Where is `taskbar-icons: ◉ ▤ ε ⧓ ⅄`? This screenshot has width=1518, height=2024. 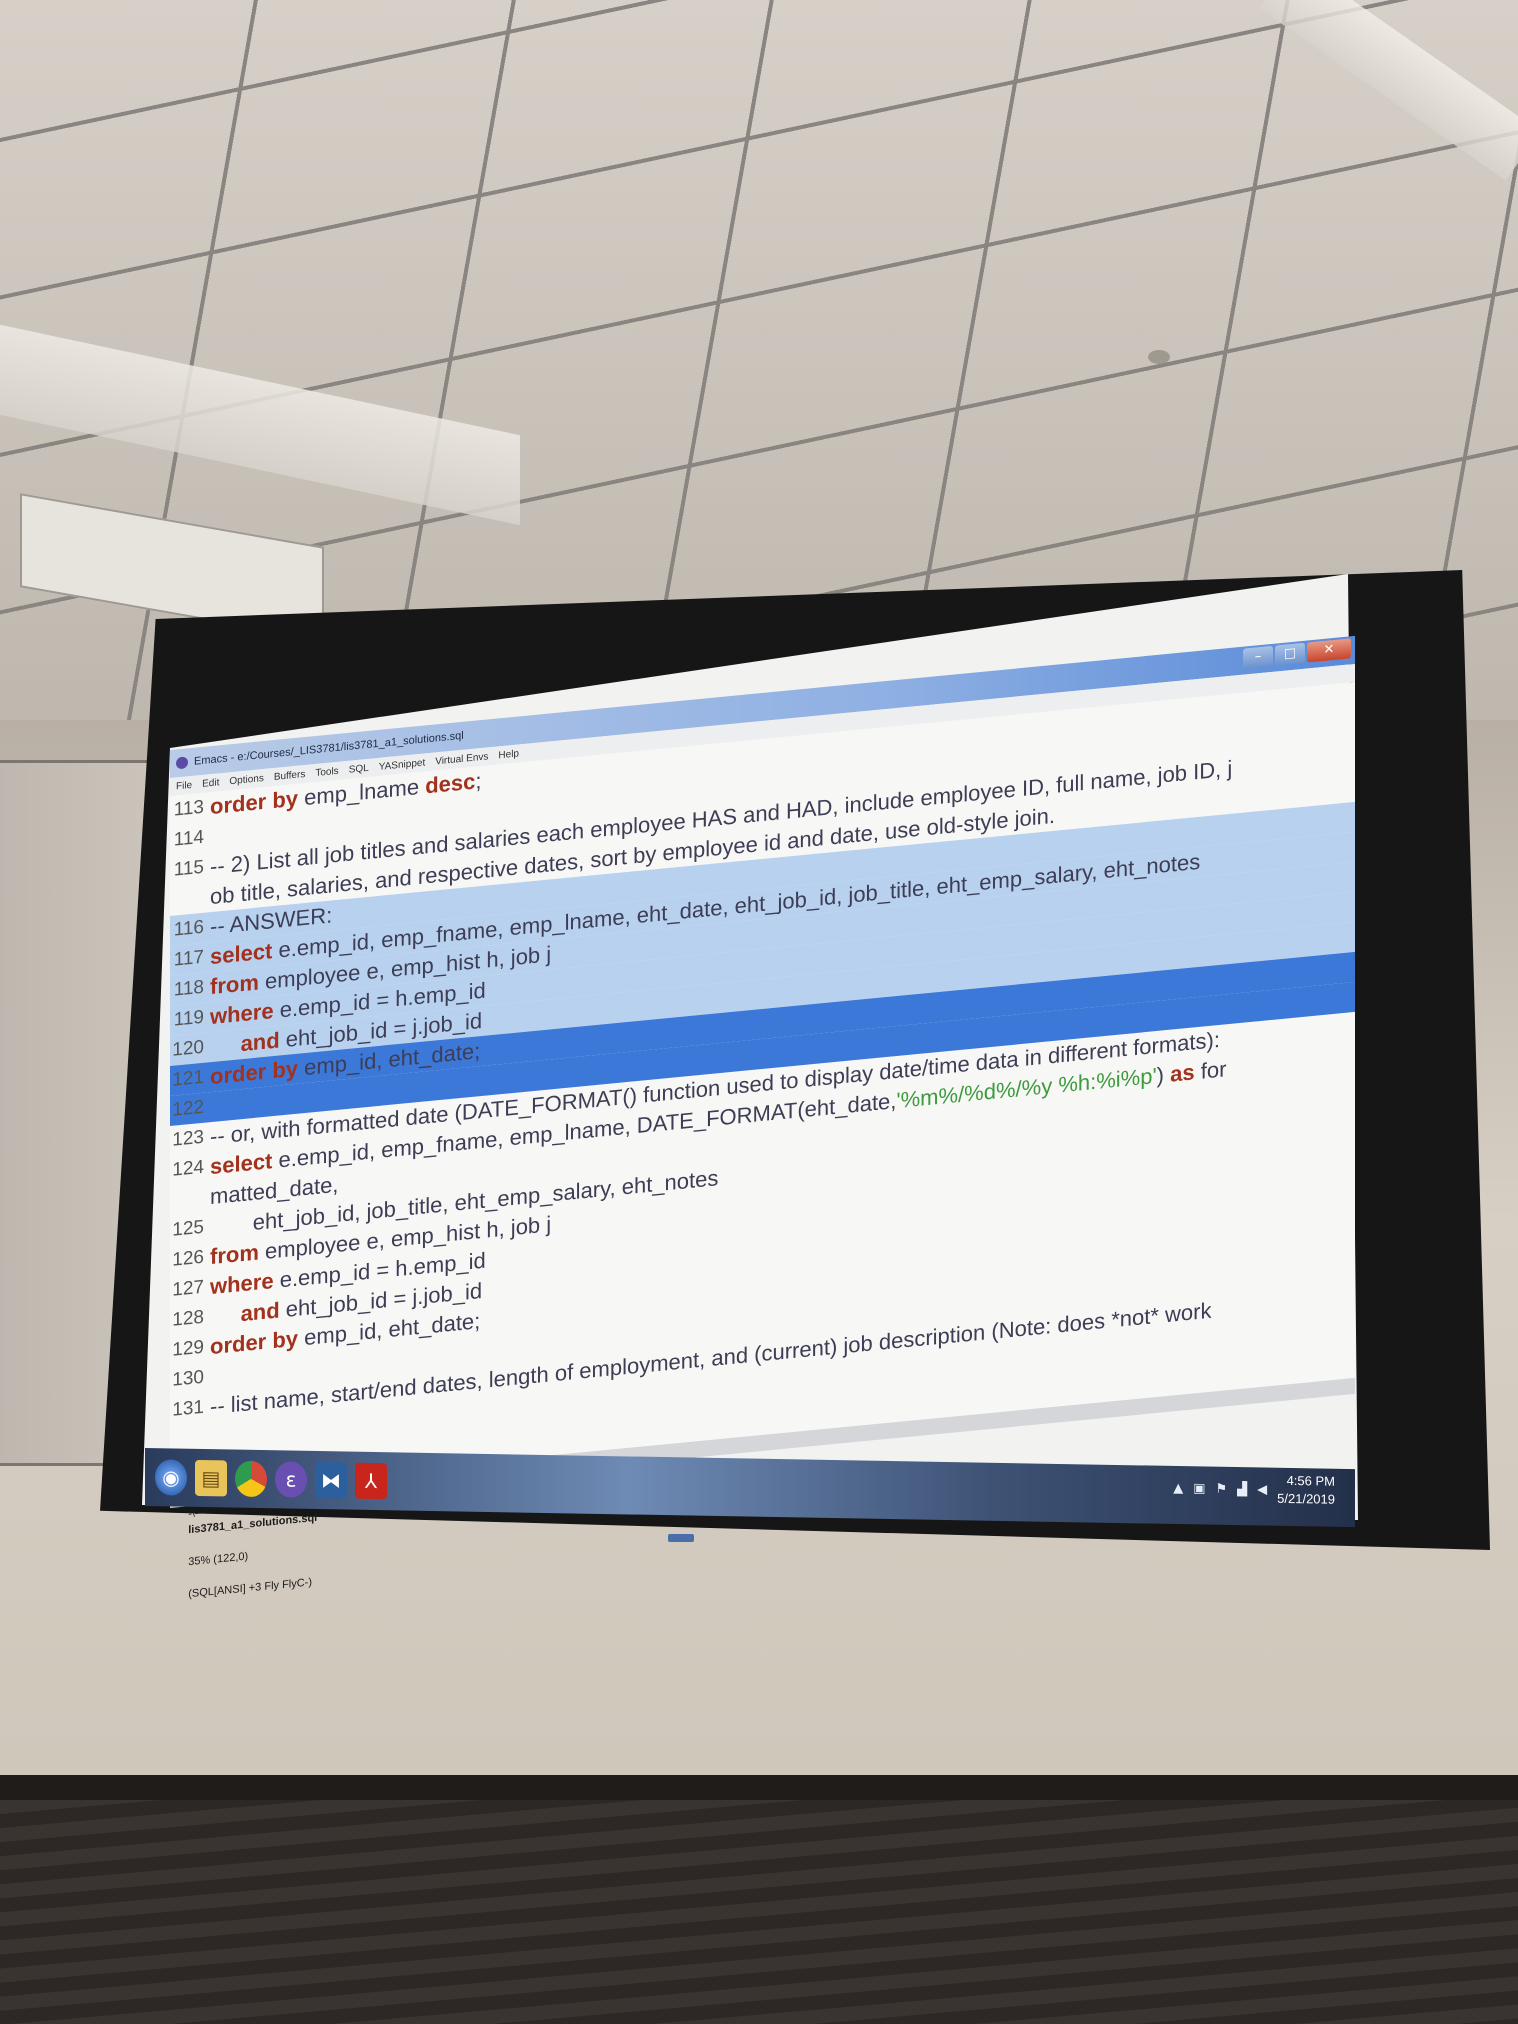 taskbar-icons: ◉ ▤ ε ⧓ ⅄ is located at coordinates (271, 1479).